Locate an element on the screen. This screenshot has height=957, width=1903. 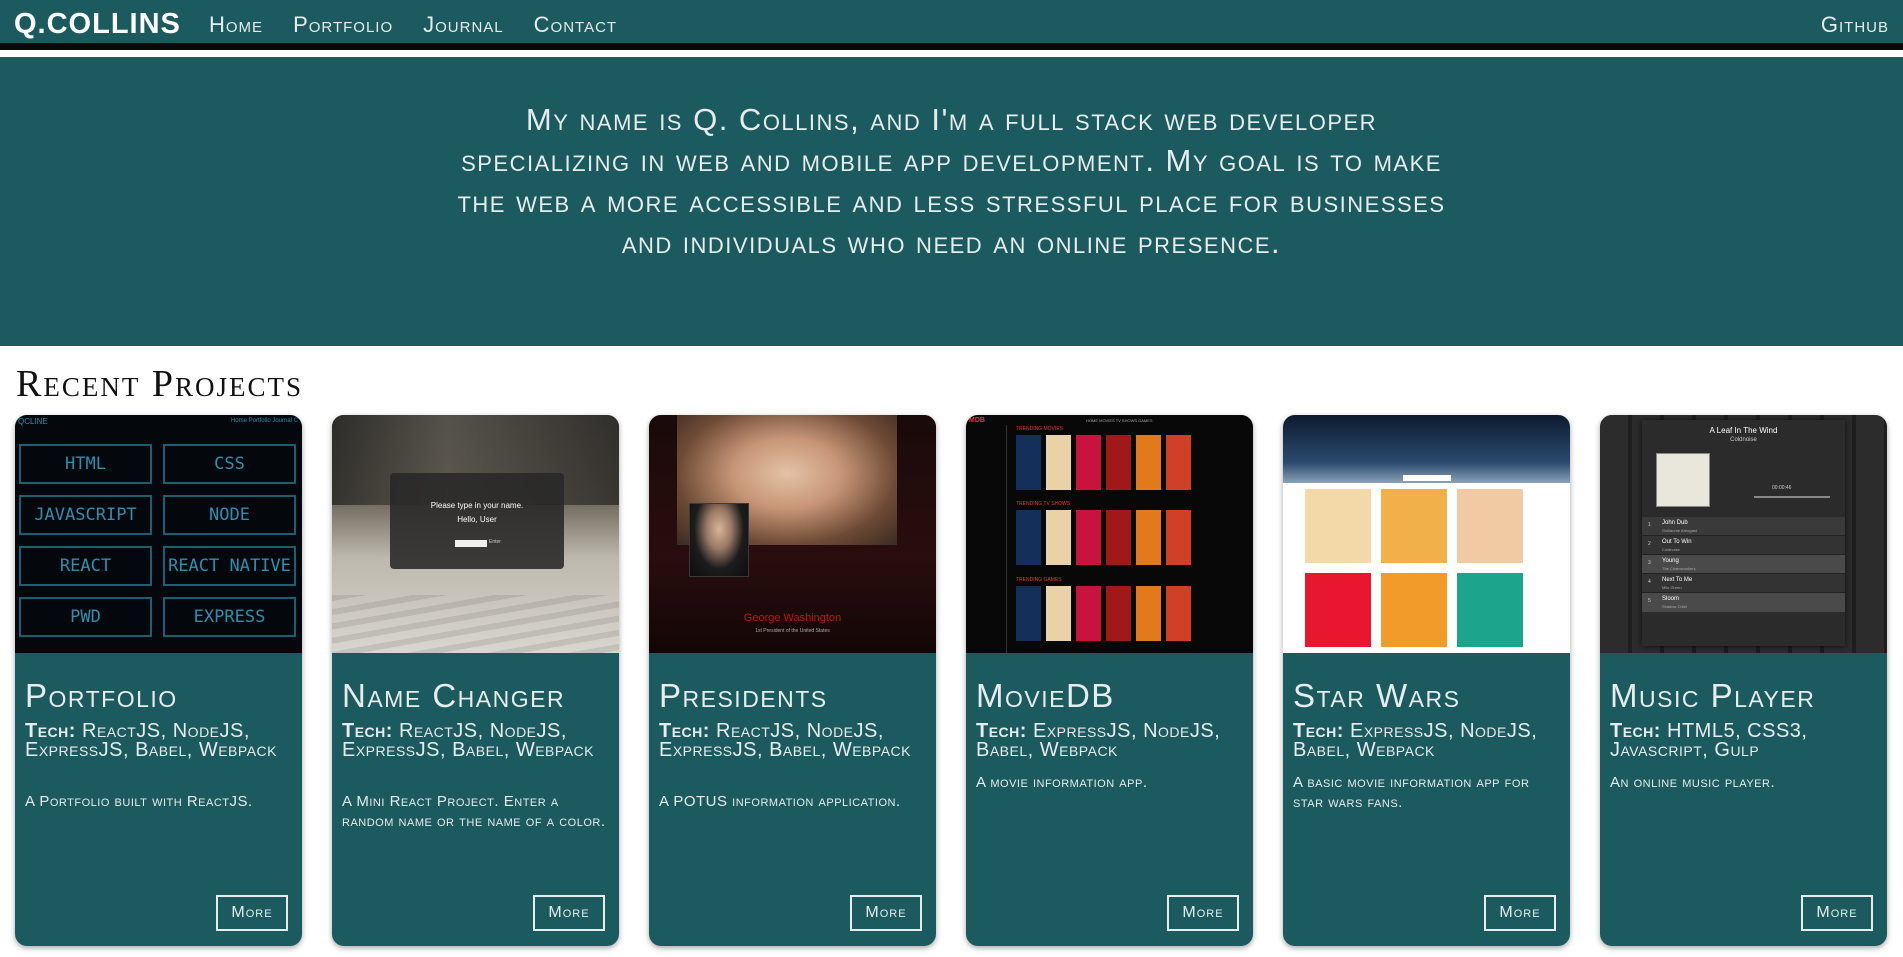
thumb-sidebar-divider is located at coordinates (1006, 539).